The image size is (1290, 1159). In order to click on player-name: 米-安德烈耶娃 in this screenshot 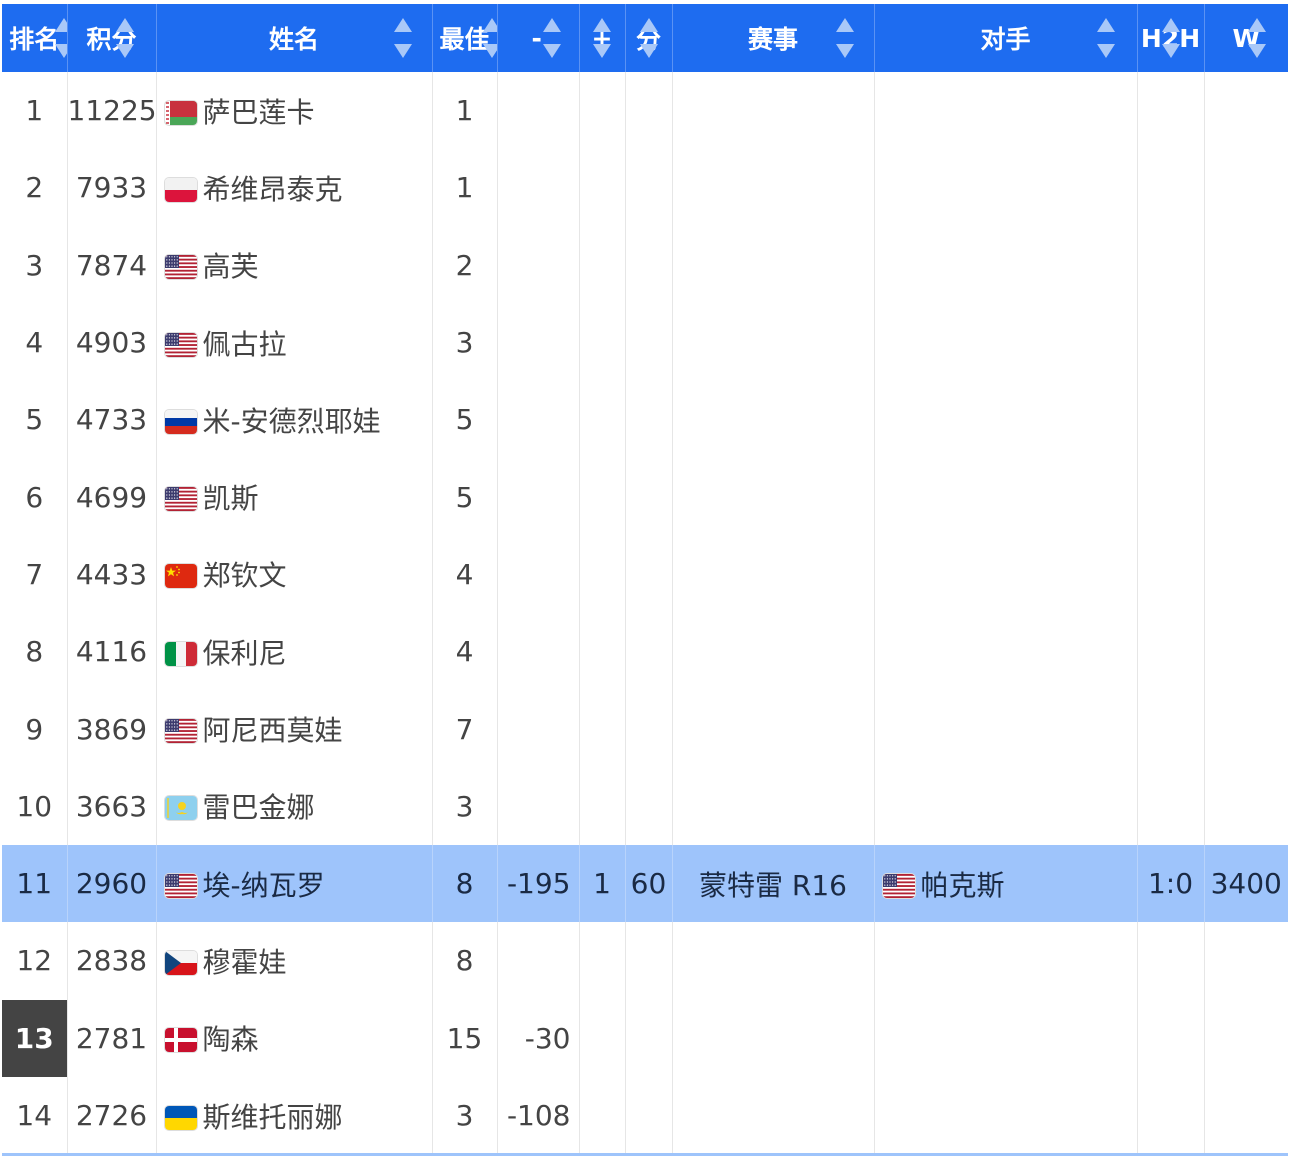, I will do `click(292, 421)`.